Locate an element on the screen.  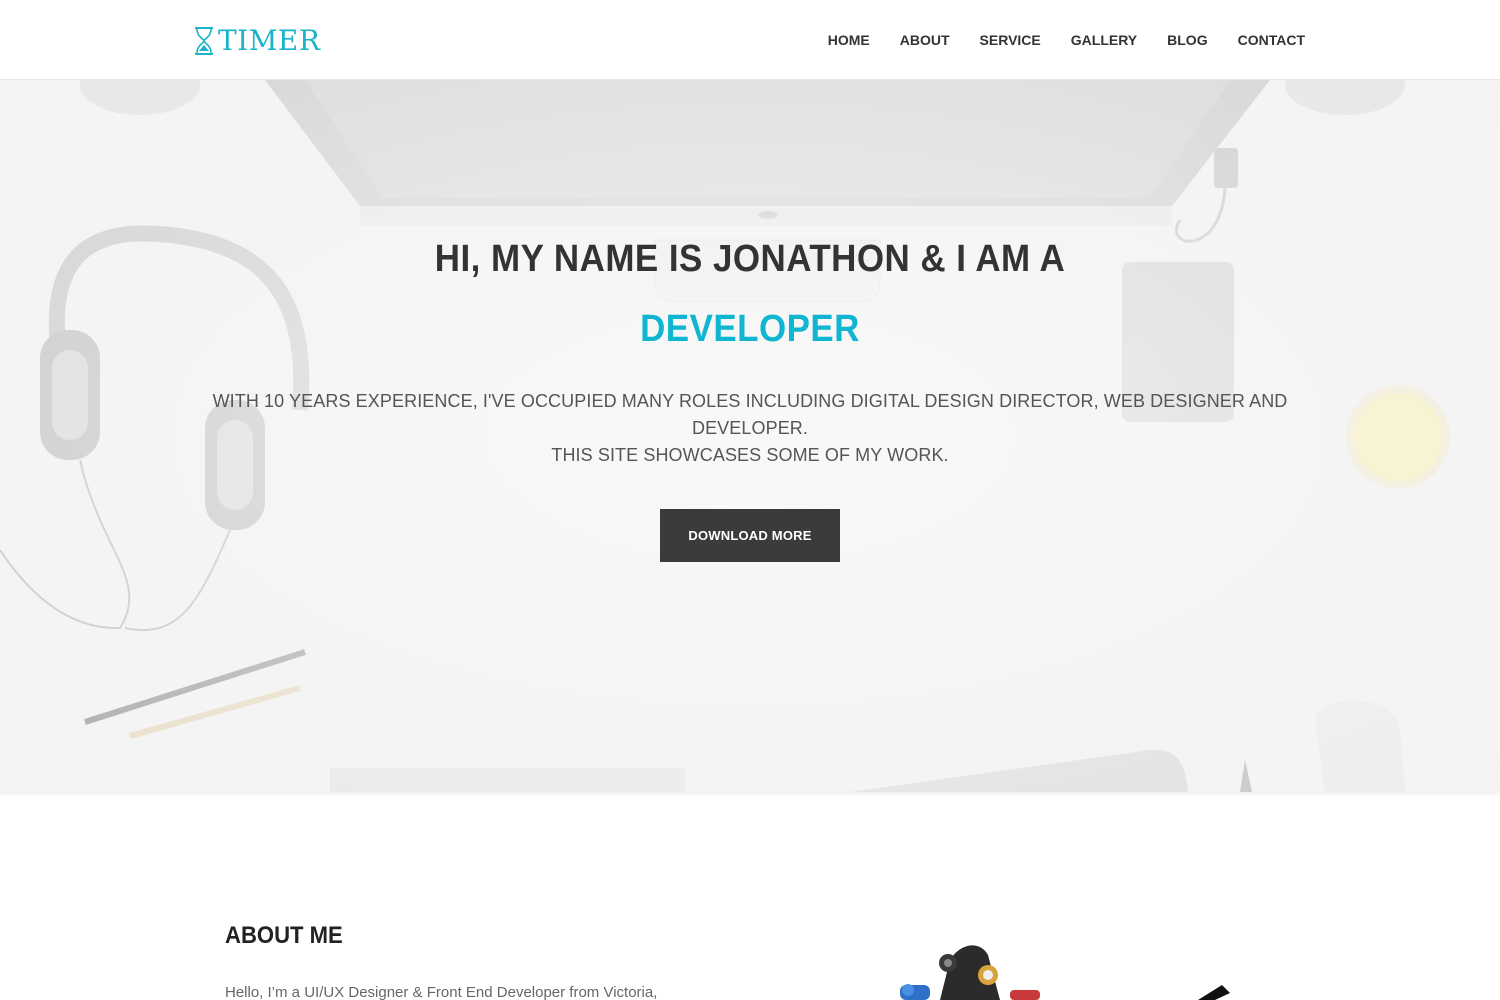
hero-description-line-2: THIS SITE SHOWCASES SOME OF MY WORK. is located at coordinates (750, 455).